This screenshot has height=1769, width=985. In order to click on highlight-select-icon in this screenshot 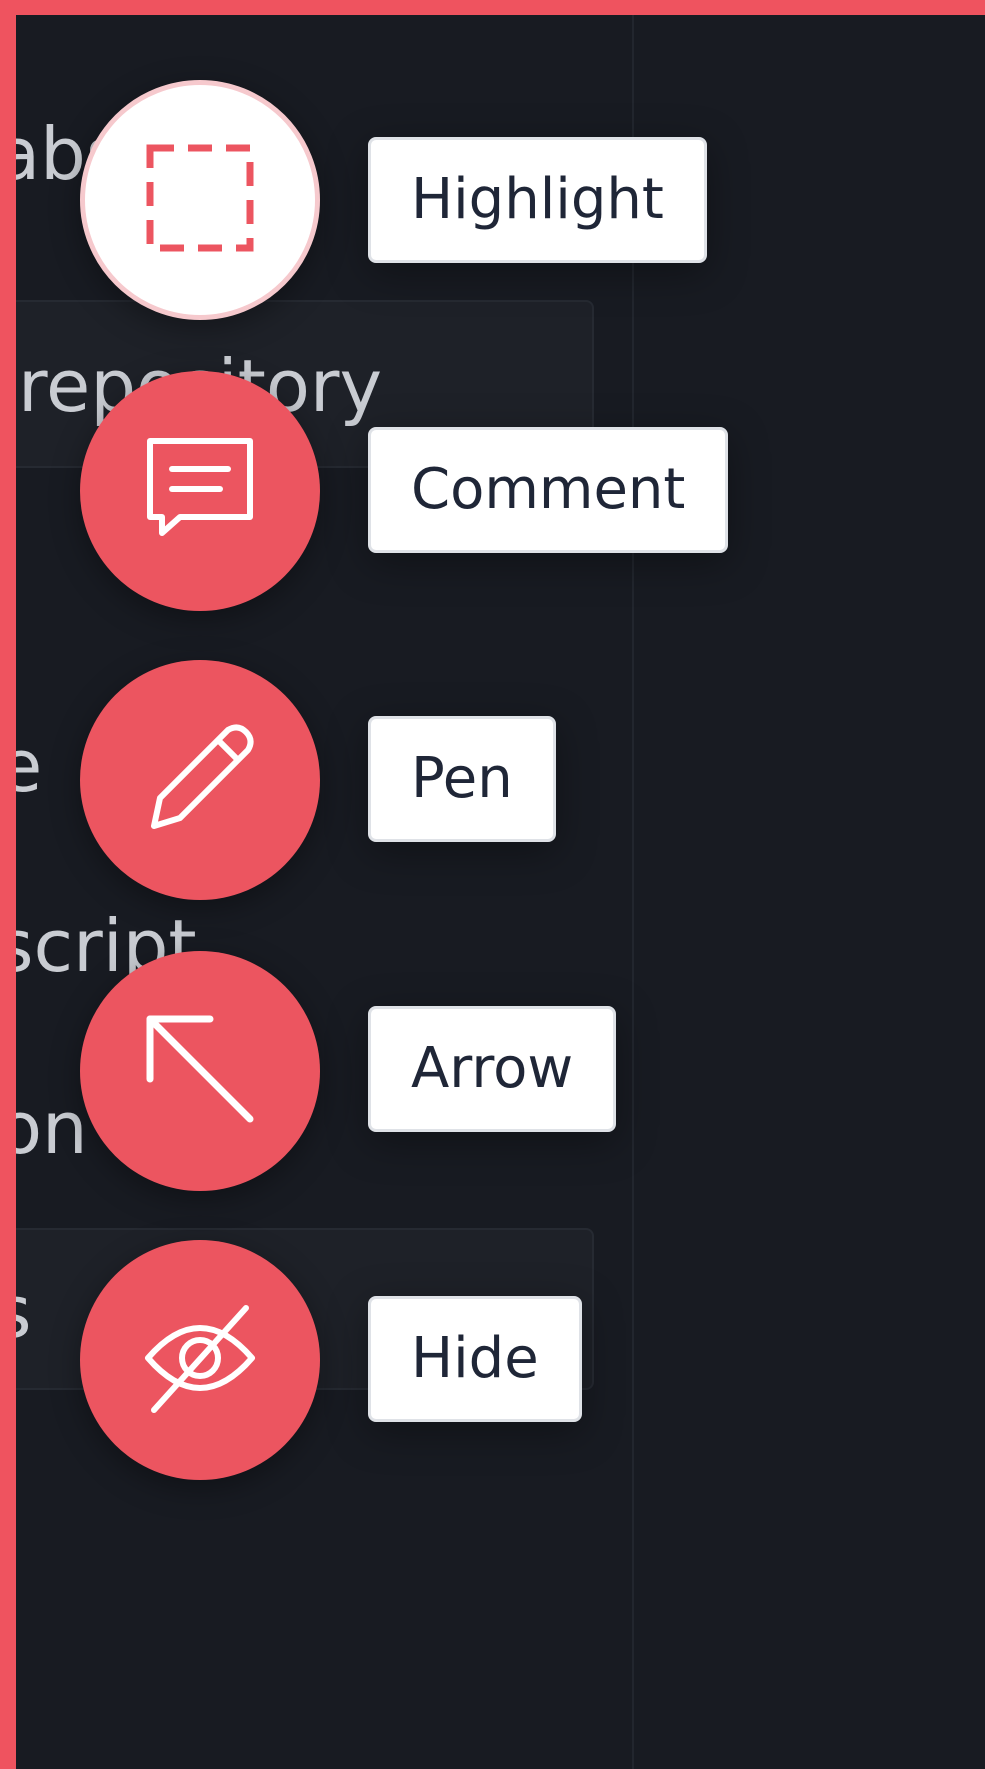, I will do `click(200, 200)`.